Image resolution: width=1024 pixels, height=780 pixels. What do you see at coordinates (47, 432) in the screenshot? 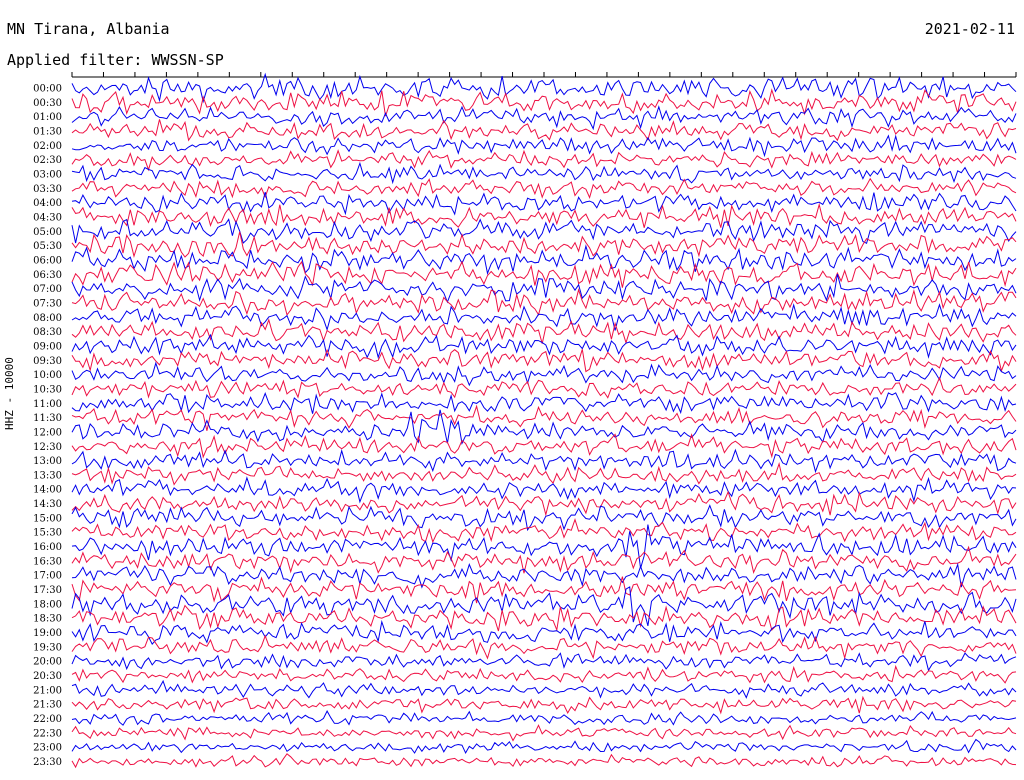
I see `row-time-label: 12:00` at bounding box center [47, 432].